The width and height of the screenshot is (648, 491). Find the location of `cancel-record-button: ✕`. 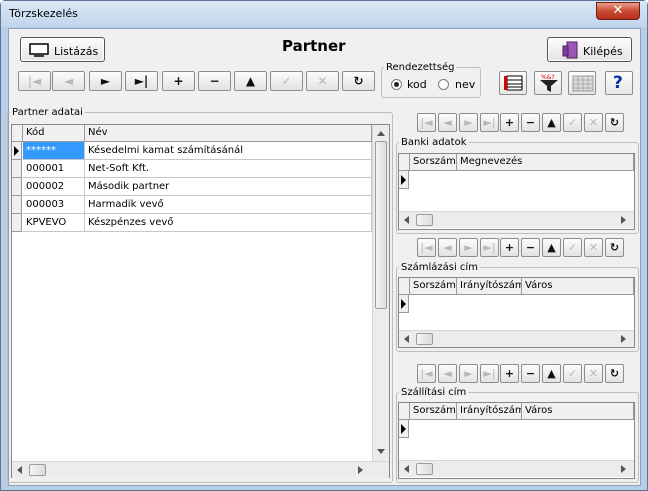

cancel-record-button: ✕ is located at coordinates (322, 81).